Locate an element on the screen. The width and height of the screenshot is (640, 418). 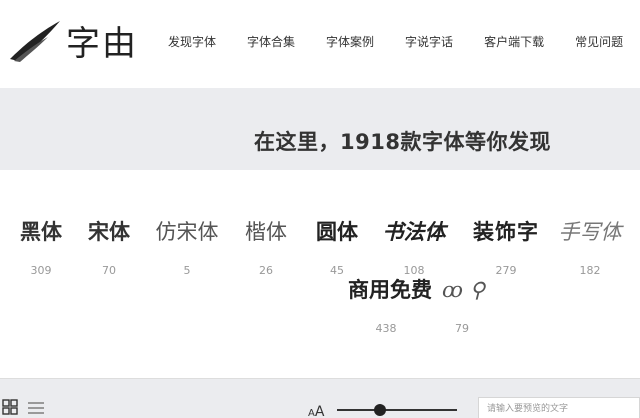
nav-discover-fonts: 发现字体 is located at coordinates (192, 41).